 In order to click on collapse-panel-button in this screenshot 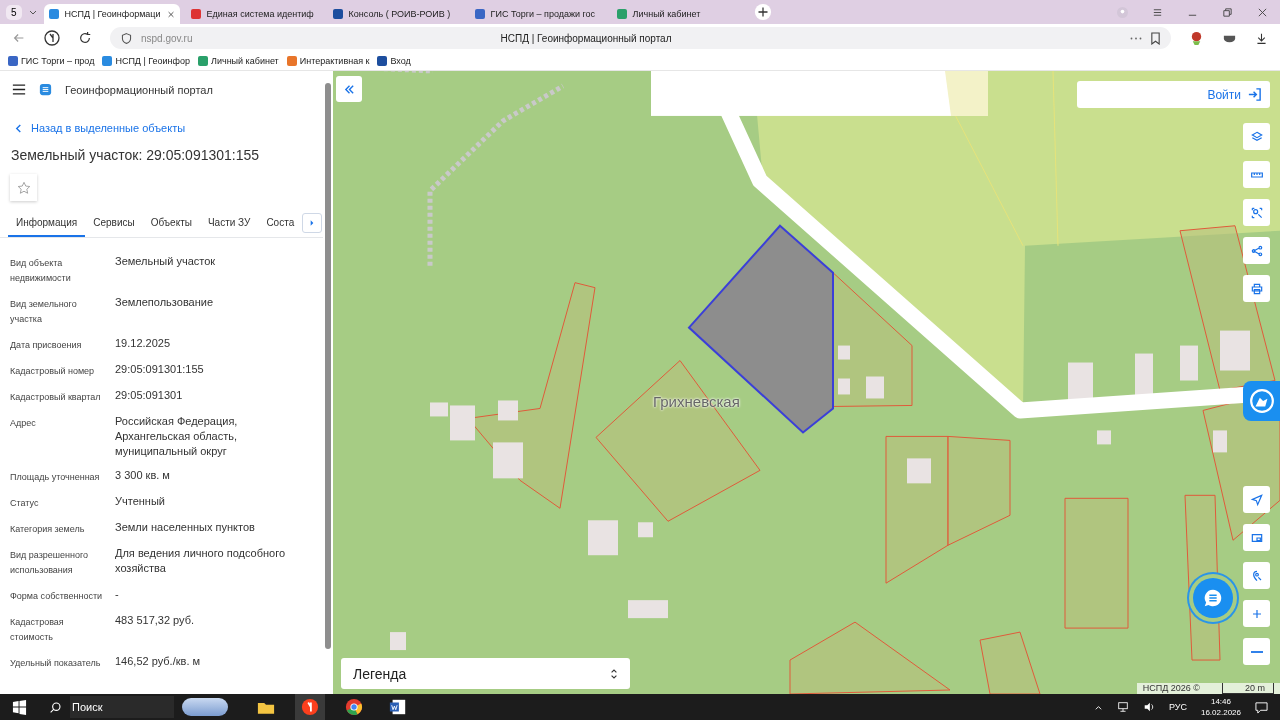, I will do `click(349, 89)`.